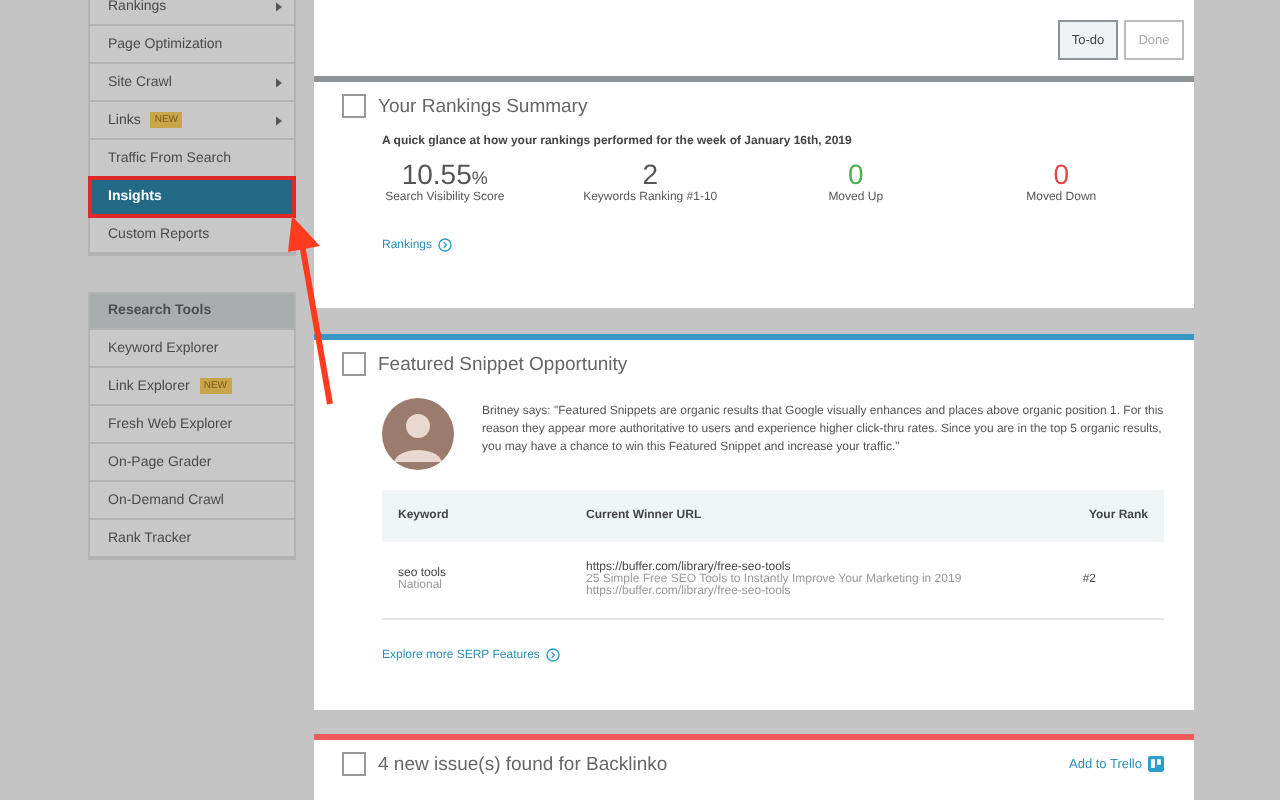 The height and width of the screenshot is (800, 1280). I want to click on card-title: Featured Snippet Opportunity, so click(503, 364).